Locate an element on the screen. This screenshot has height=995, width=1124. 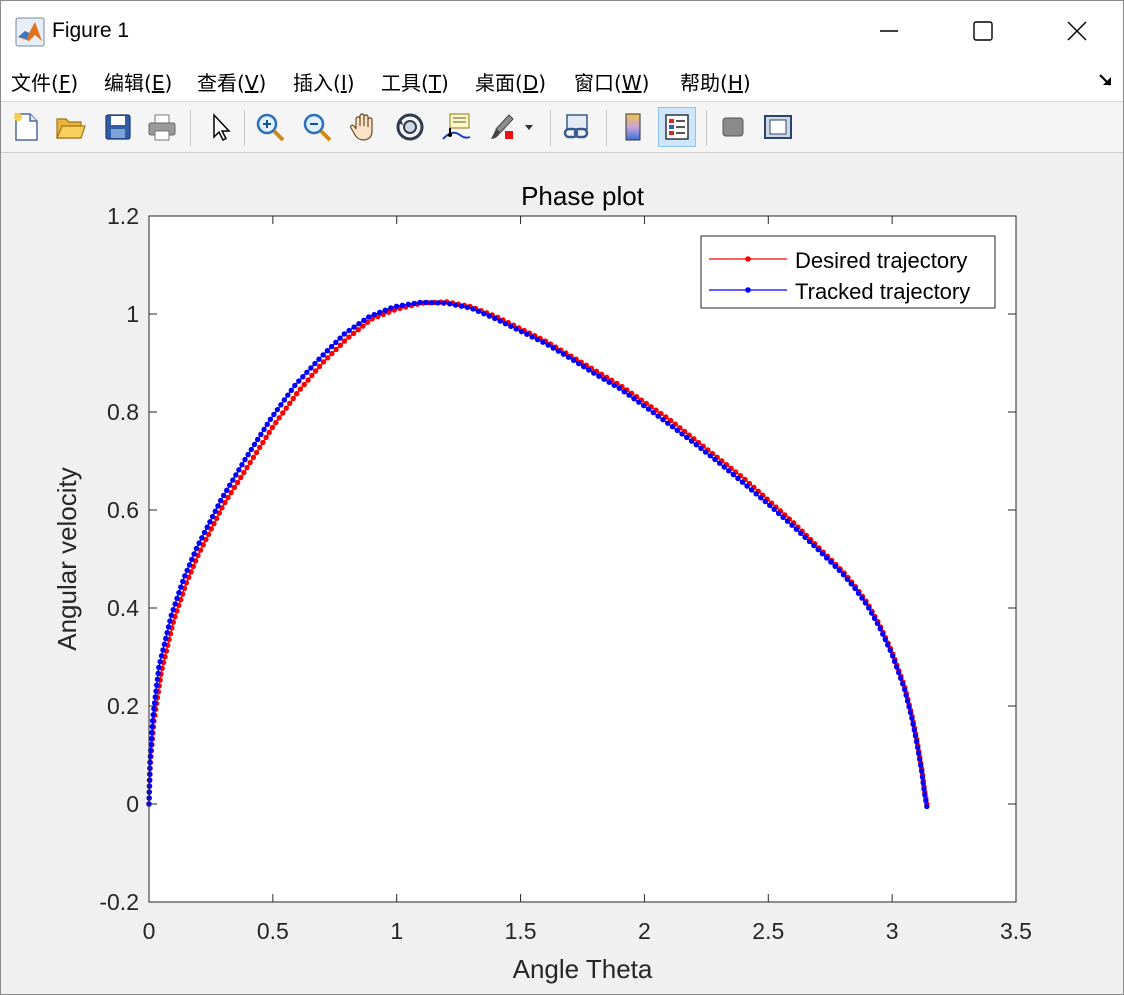
save-disk-icon is located at coordinates (118, 127).